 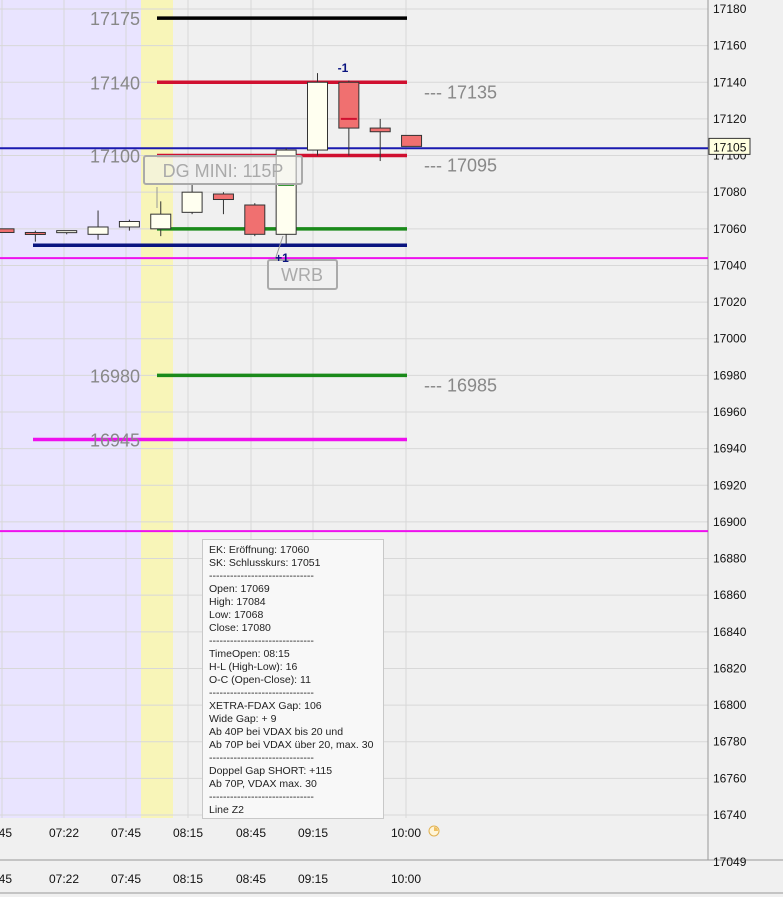 I want to click on y-tick-label: 16800, so click(x=730, y=705).